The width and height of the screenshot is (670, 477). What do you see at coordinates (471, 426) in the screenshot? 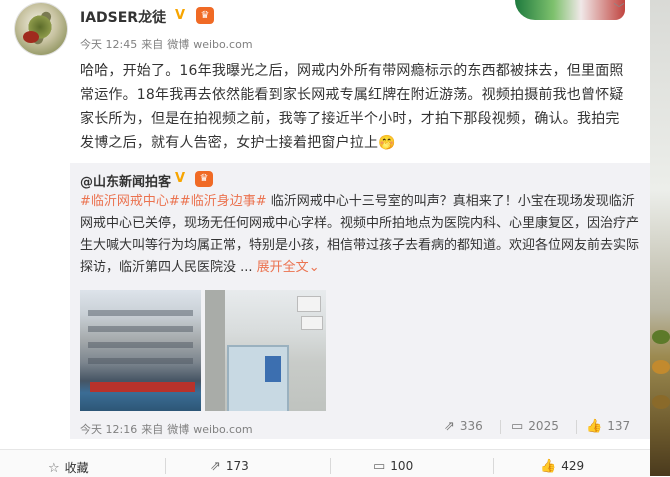
I see `repost-repost-count: 336` at bounding box center [471, 426].